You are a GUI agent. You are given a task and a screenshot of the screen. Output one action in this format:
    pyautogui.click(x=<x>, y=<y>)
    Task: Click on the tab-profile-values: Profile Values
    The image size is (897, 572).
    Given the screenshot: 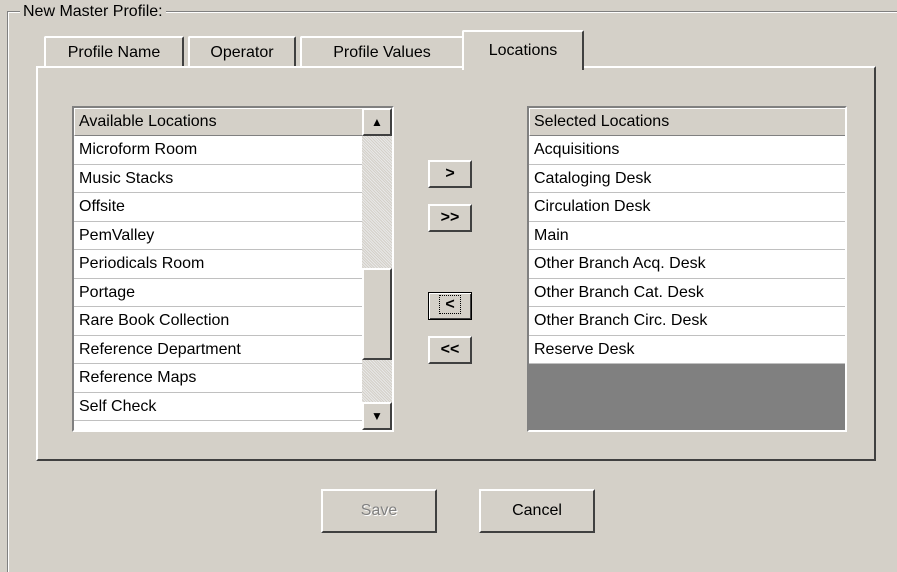 What is the action you would take?
    pyautogui.click(x=382, y=51)
    